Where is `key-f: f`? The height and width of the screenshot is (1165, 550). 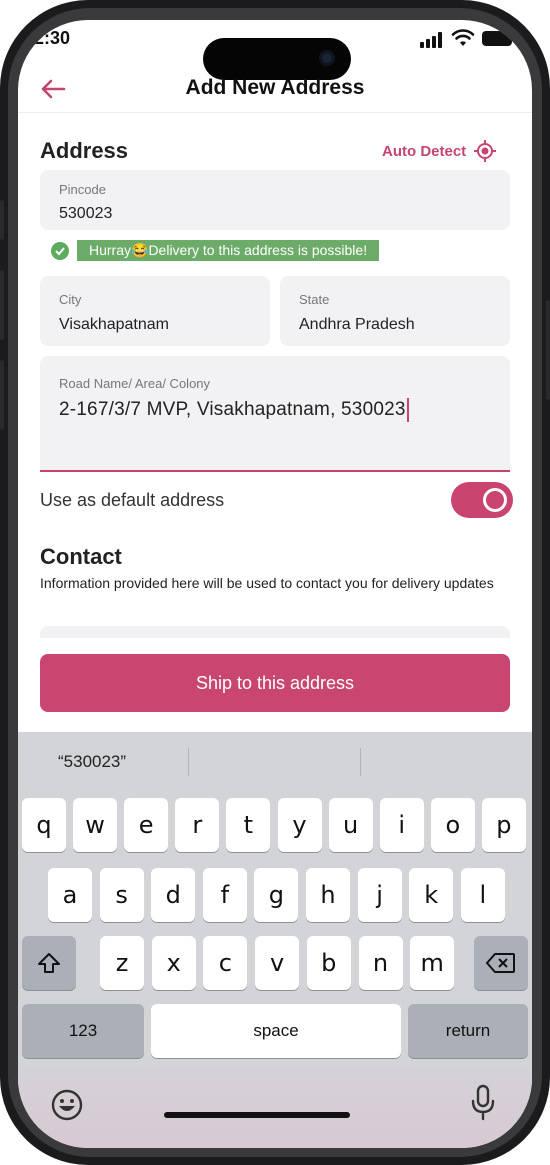 key-f: f is located at coordinates (224, 895).